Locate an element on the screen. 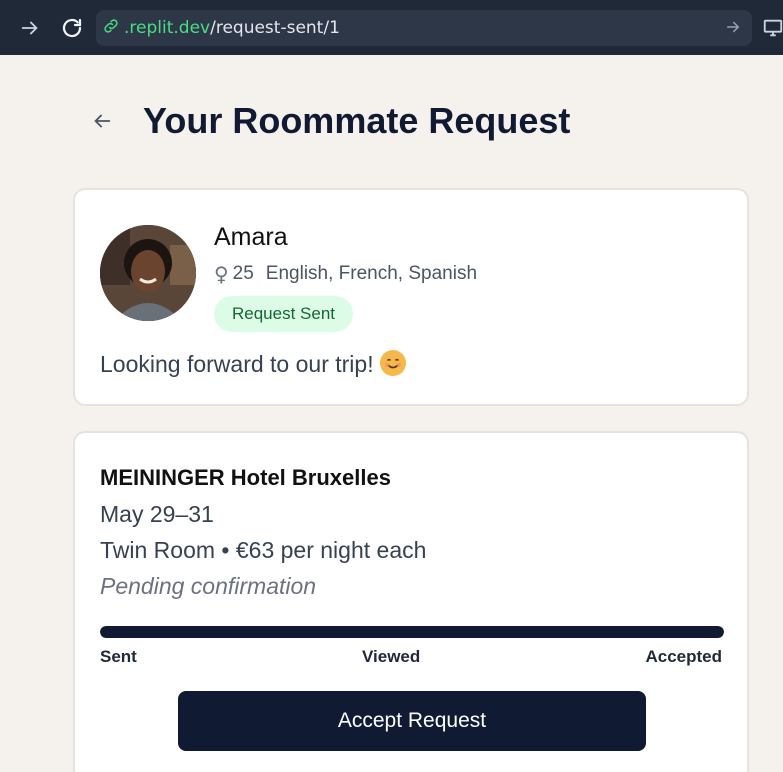 Image resolution: width=783 pixels, height=772 pixels. profile-languages: English, French, Spanish is located at coordinates (371, 273).